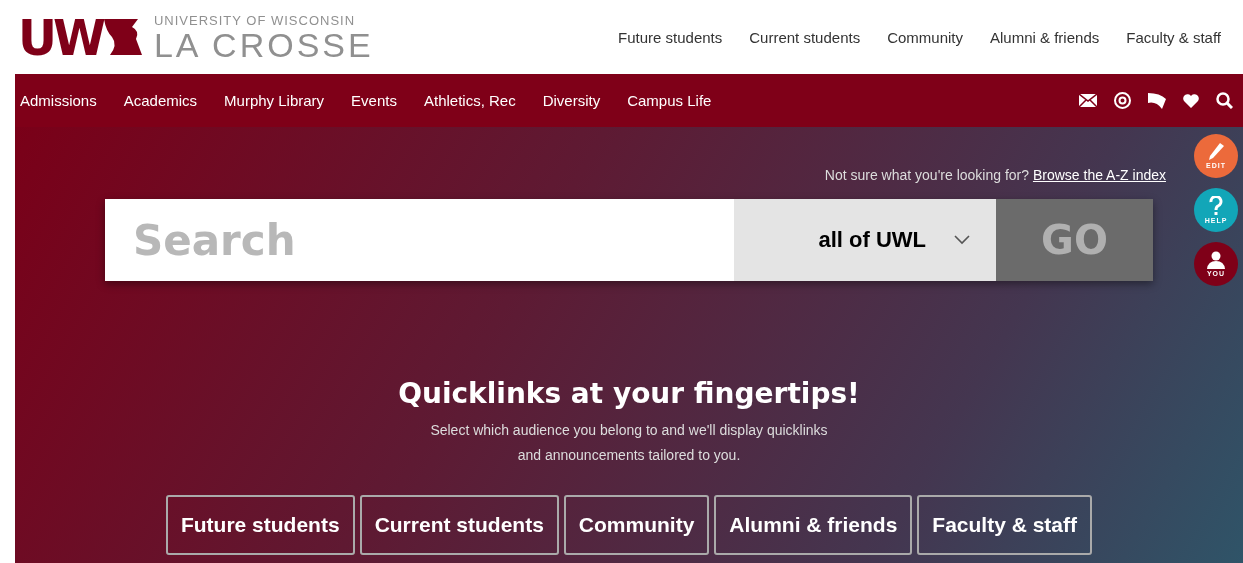 The width and height of the screenshot is (1243, 563). I want to click on main-nav-link: Diversity, so click(571, 100).